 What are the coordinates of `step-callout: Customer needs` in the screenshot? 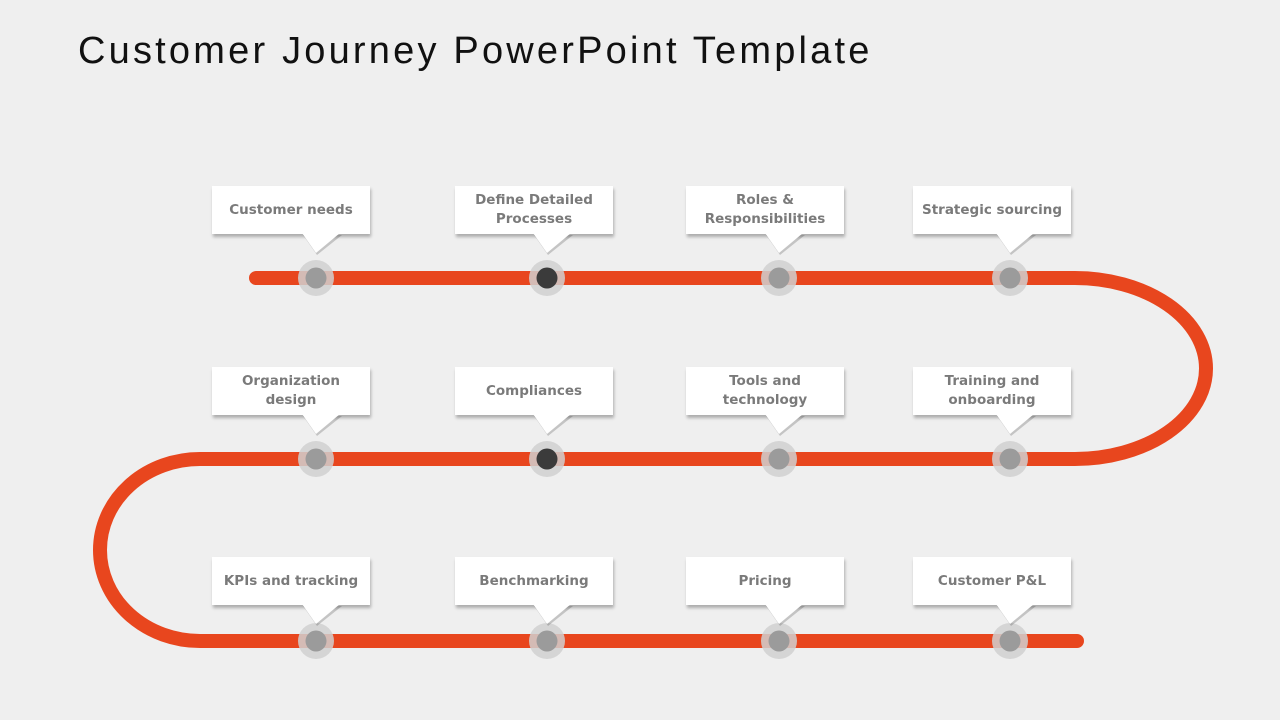 It's located at (291, 210).